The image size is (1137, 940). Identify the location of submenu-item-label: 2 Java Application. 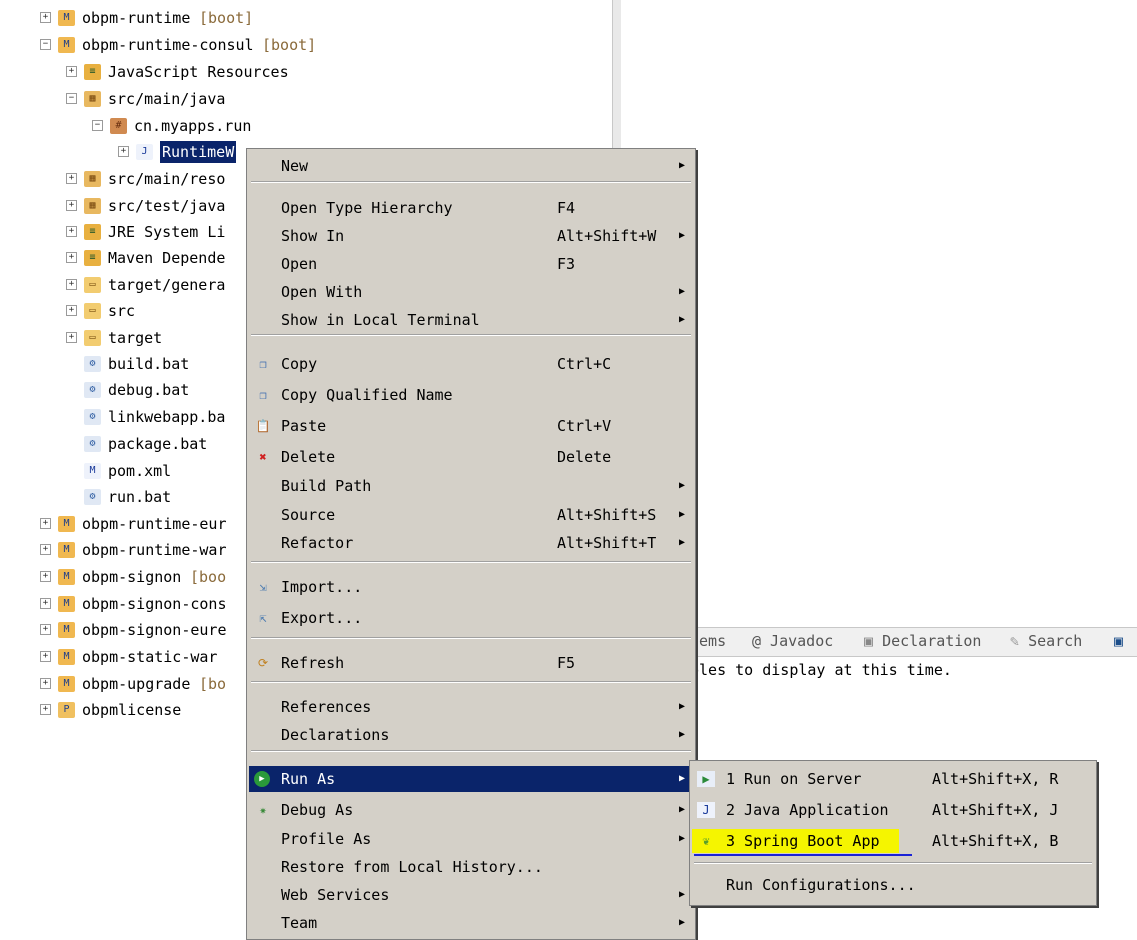
(807, 810).